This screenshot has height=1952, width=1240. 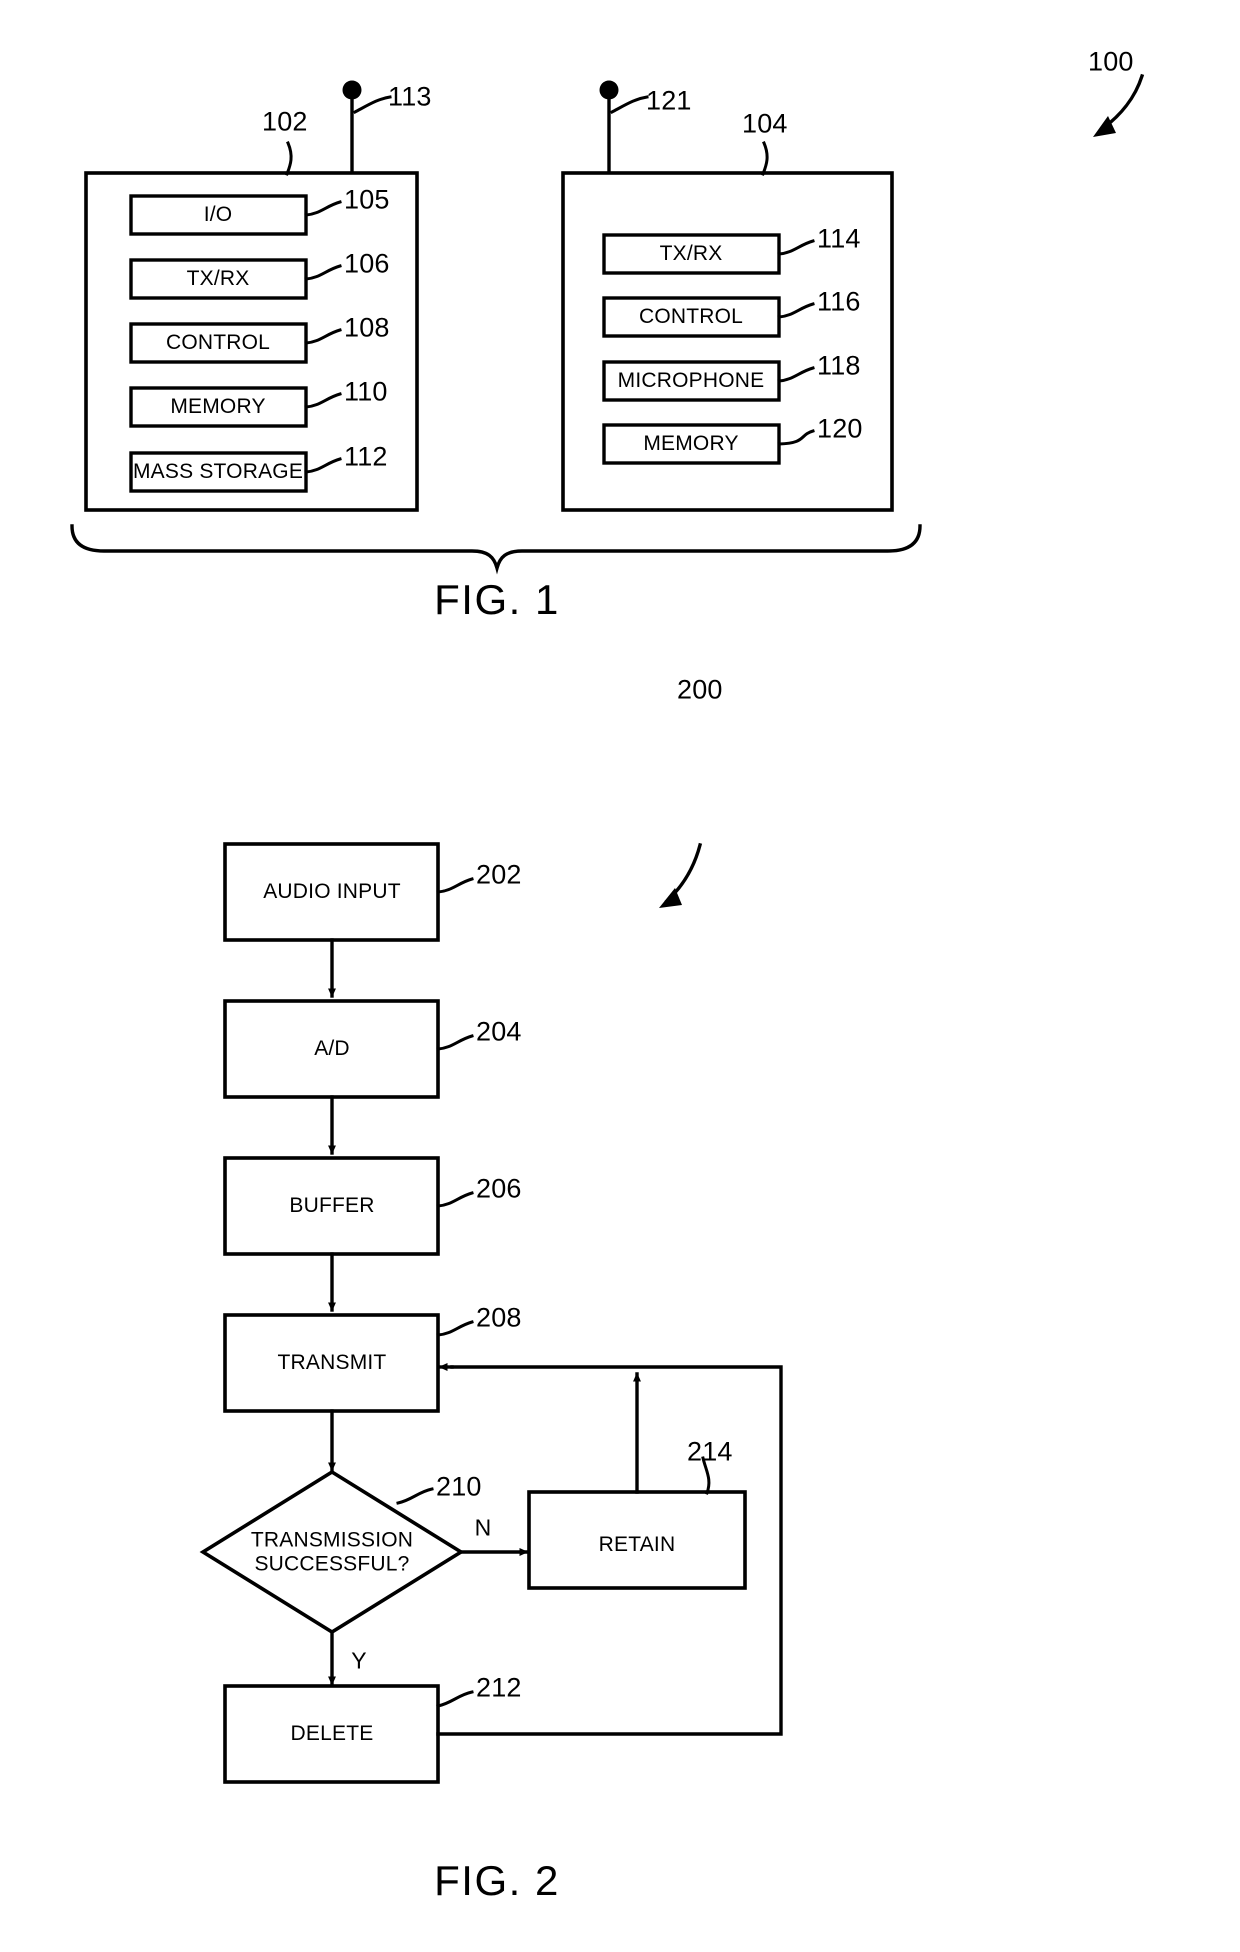 What do you see at coordinates (700, 689) in the screenshot?
I see `ref-number-200: 200` at bounding box center [700, 689].